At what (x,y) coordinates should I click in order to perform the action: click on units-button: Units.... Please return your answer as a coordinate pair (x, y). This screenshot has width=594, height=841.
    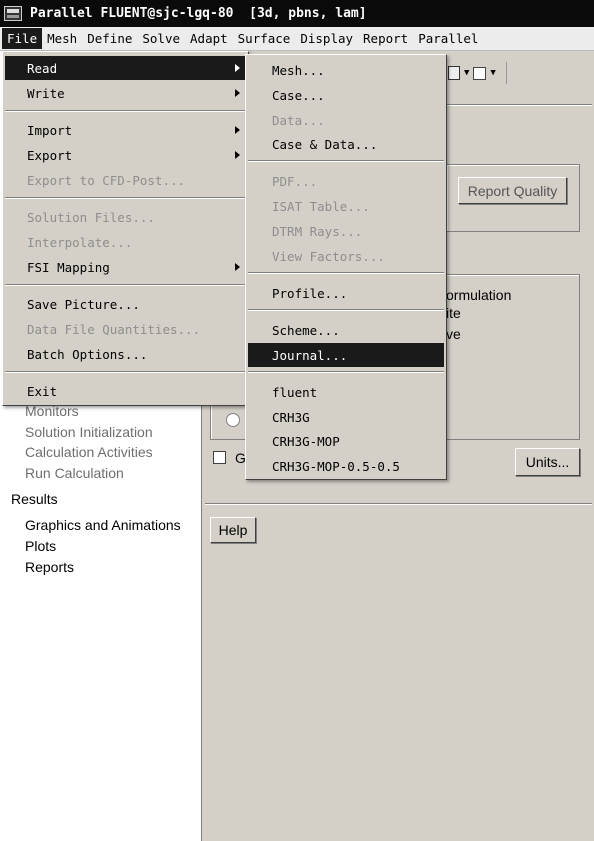
    Looking at the image, I should click on (547, 462).